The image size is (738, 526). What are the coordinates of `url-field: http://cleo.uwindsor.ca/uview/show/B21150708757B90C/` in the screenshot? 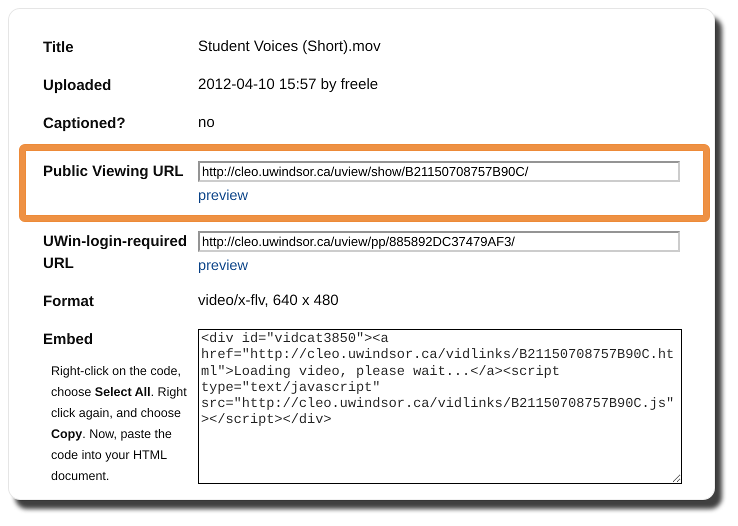 It's located at (439, 171).